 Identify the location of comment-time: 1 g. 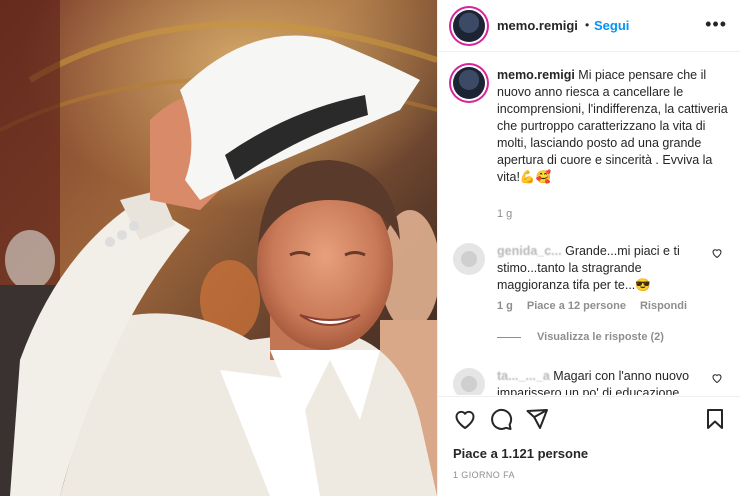
(505, 306).